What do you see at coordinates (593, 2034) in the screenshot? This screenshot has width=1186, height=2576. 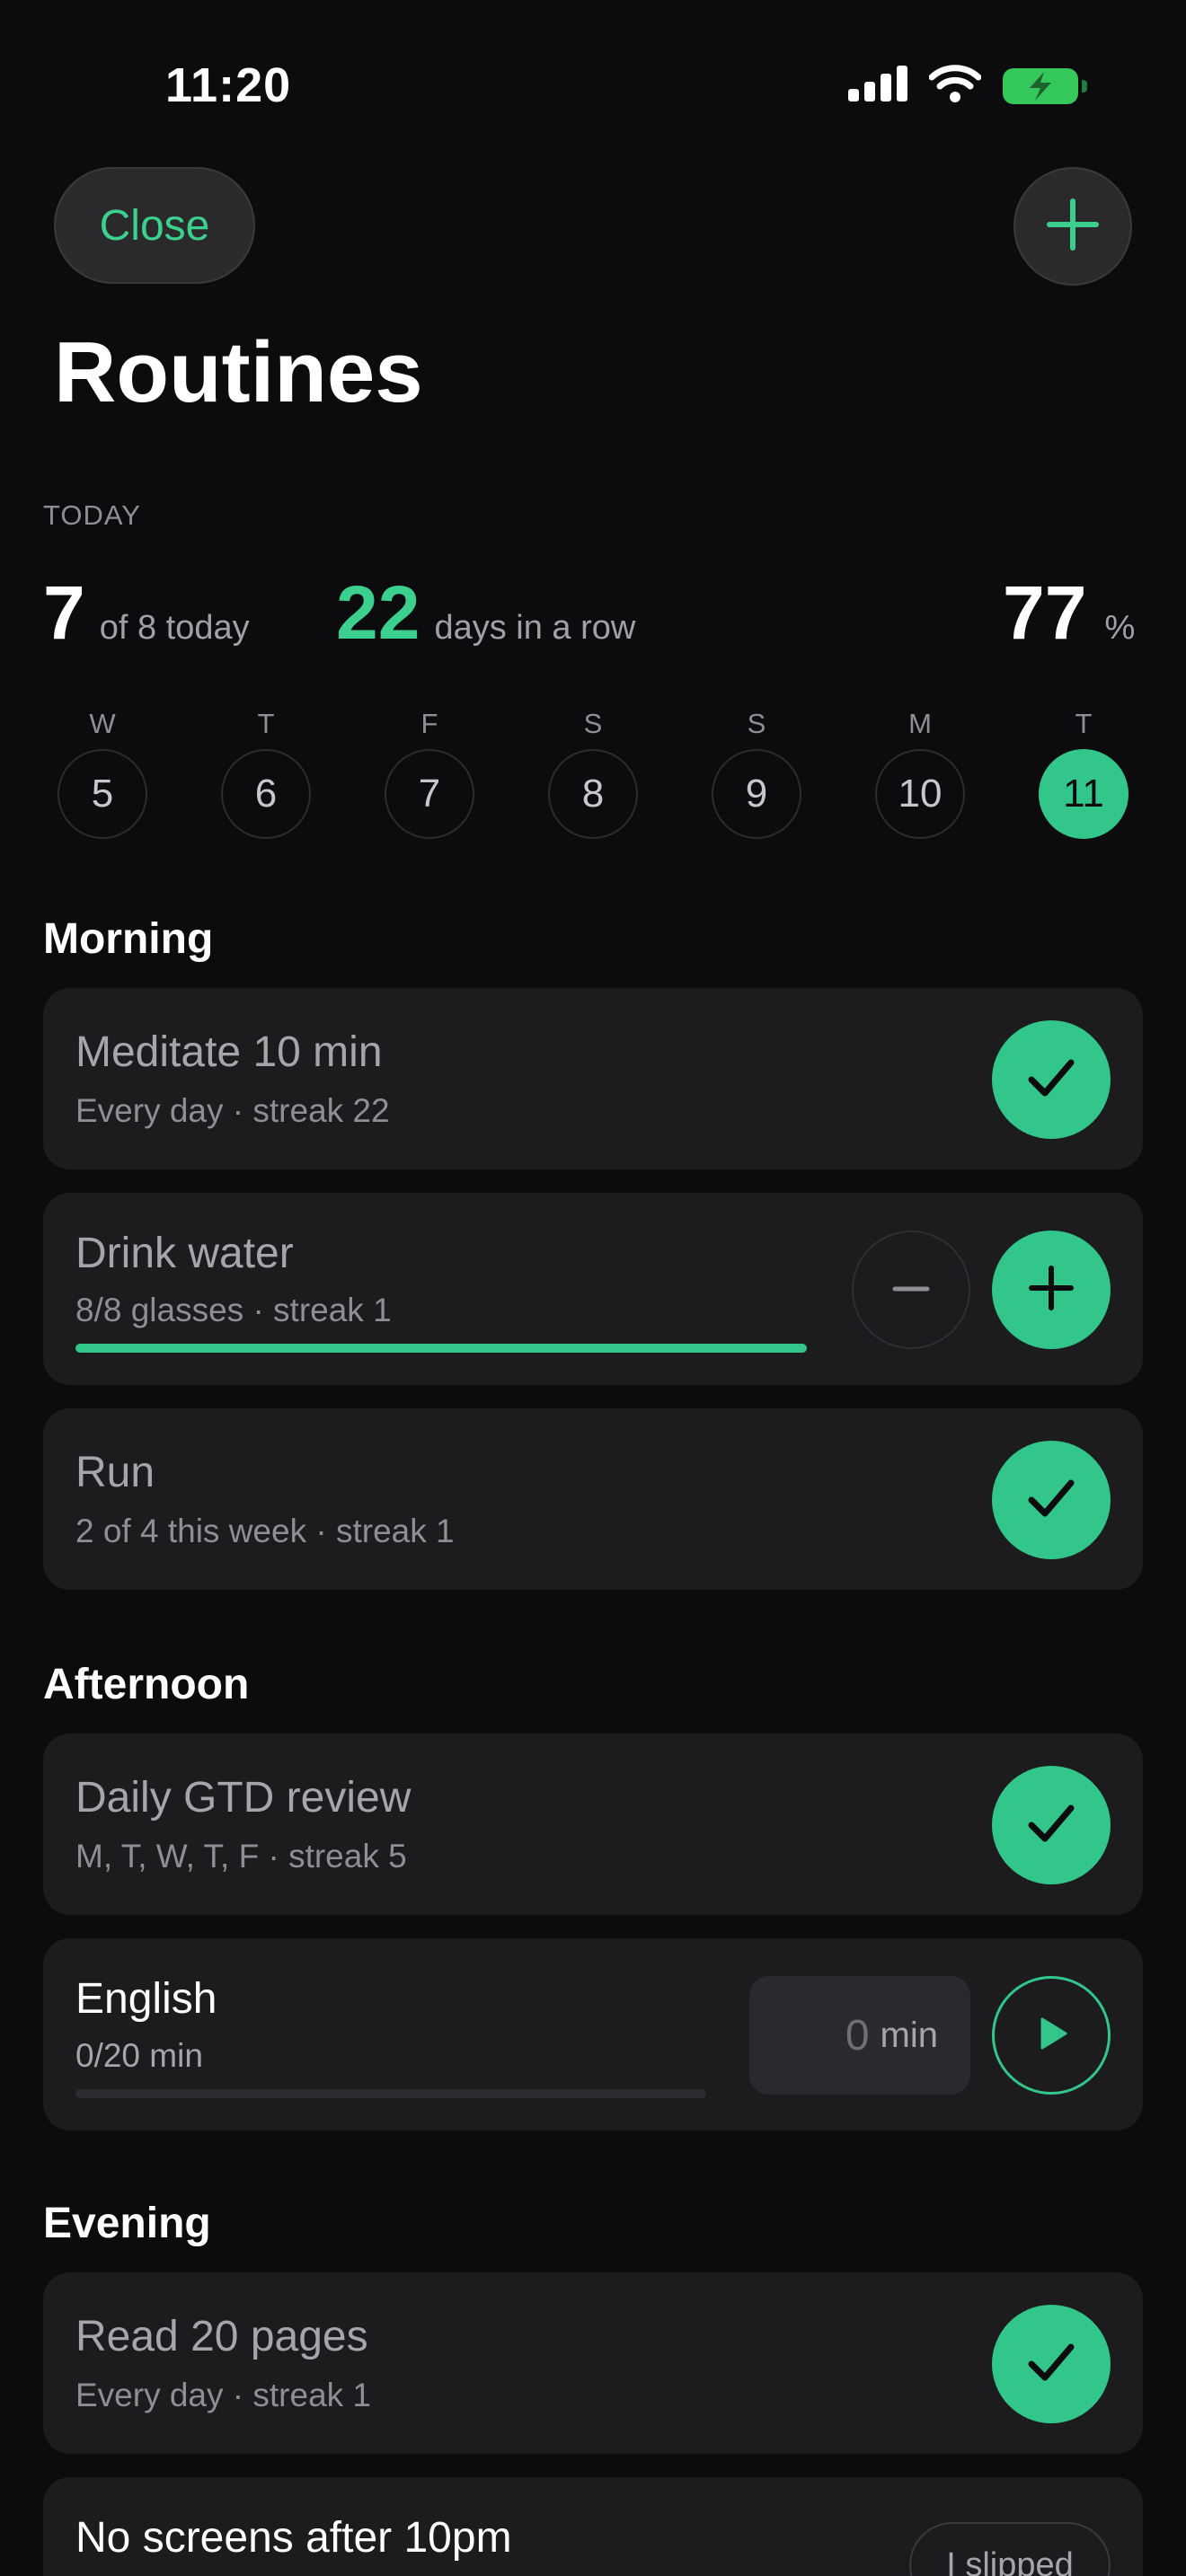 I see `routine-card-english: English 0/20 min 0 min` at bounding box center [593, 2034].